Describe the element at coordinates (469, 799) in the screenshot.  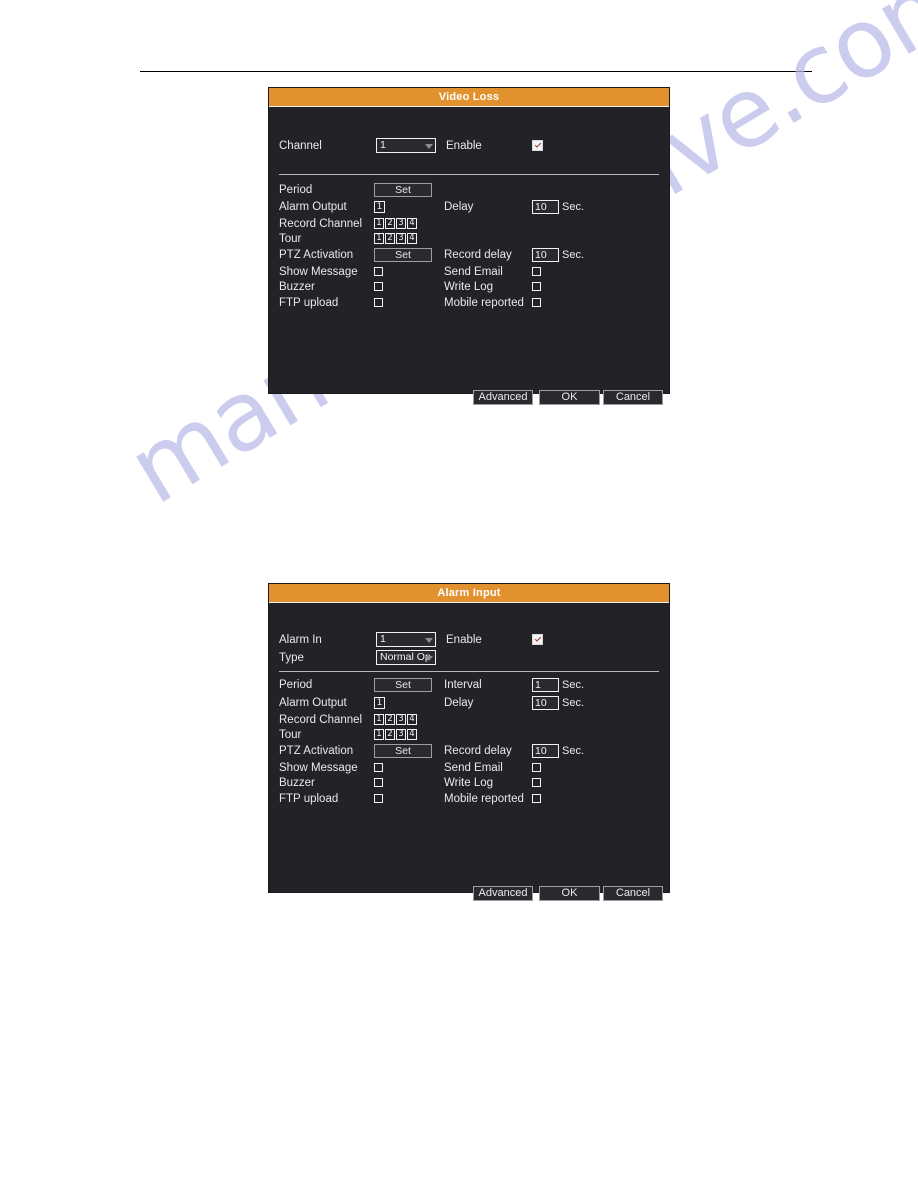
I see `ftp-upload-row: FTP upload Mobile reported` at that location.